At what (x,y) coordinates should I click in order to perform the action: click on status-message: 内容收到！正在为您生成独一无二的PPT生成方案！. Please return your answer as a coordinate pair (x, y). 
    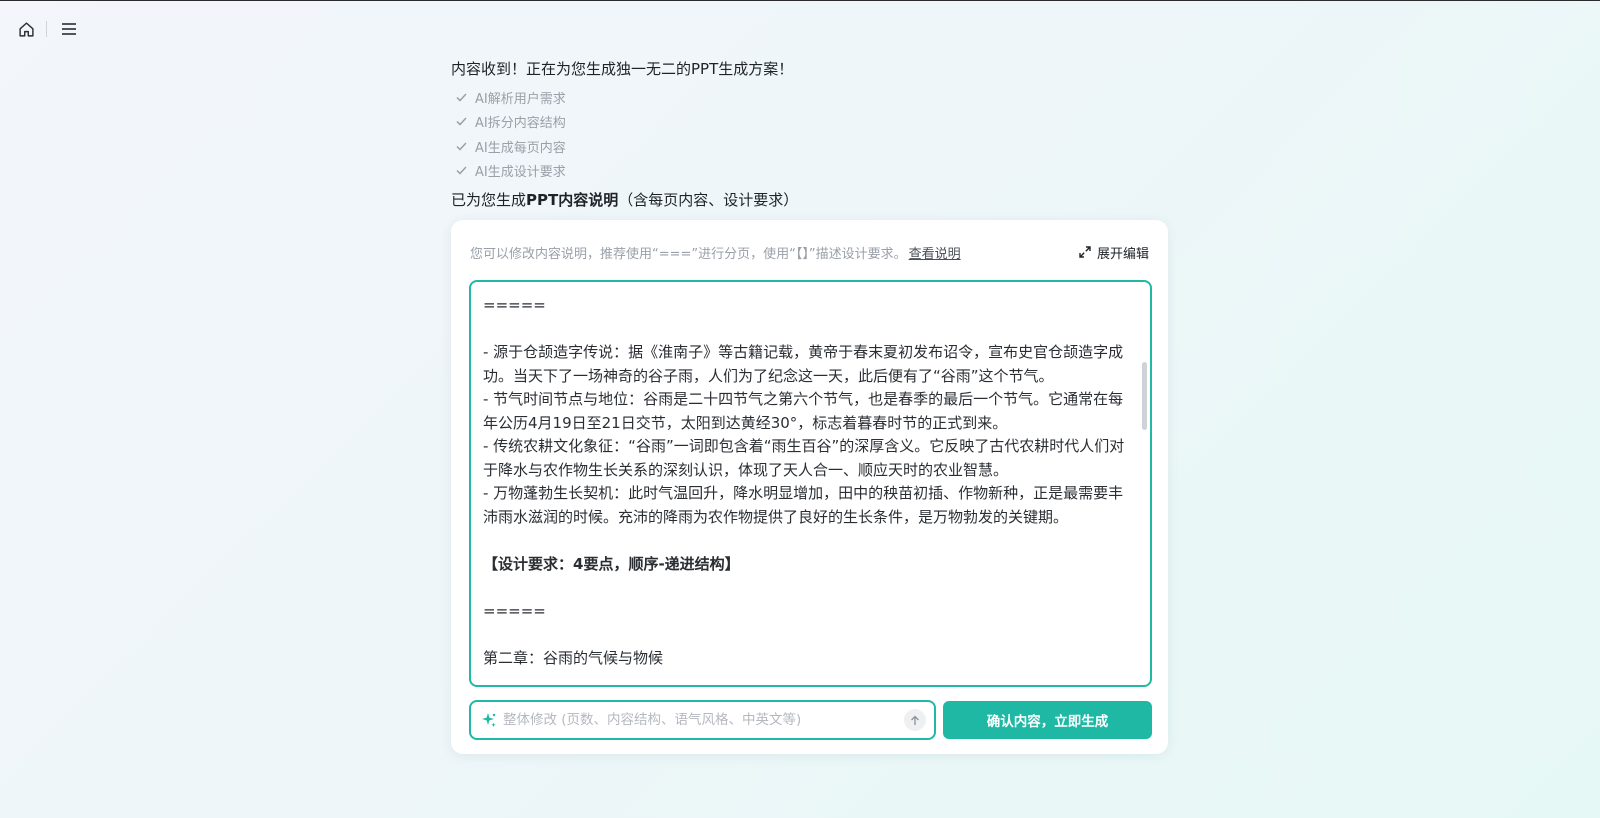
    Looking at the image, I should click on (622, 69).